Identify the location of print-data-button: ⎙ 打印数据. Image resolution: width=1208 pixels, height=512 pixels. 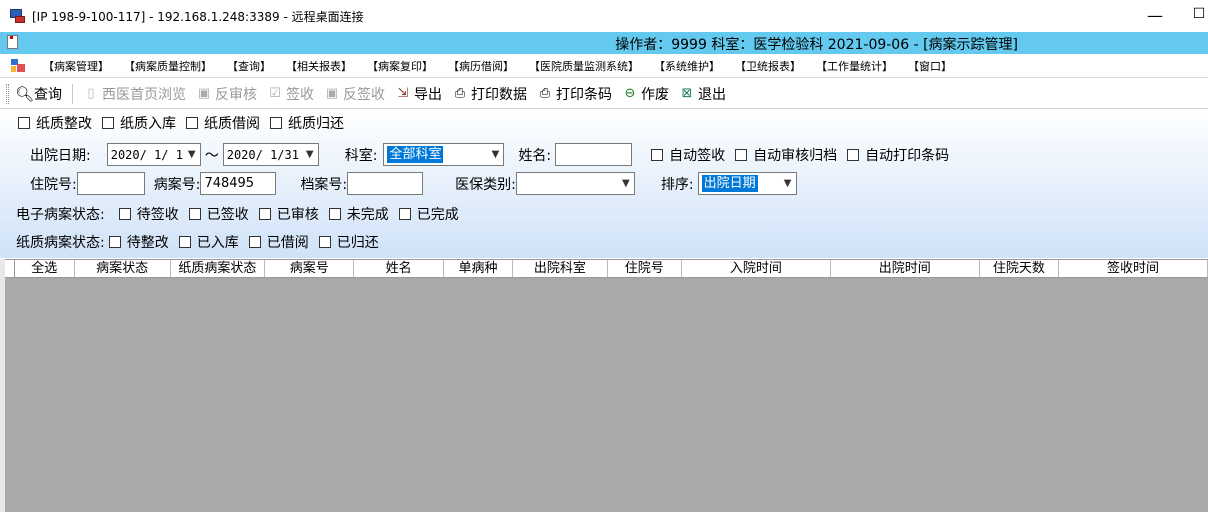
(489, 94).